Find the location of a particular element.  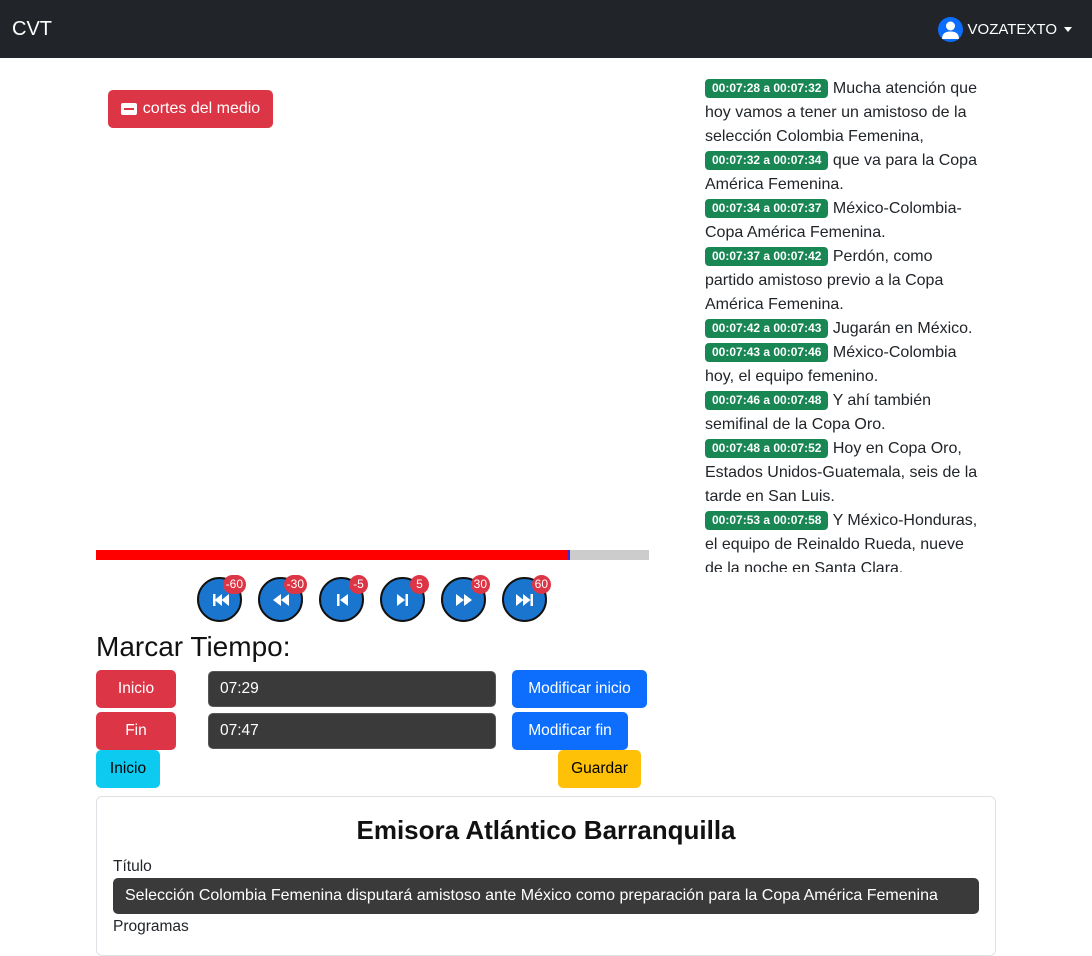

seek-button: -30 is located at coordinates (282, 598).